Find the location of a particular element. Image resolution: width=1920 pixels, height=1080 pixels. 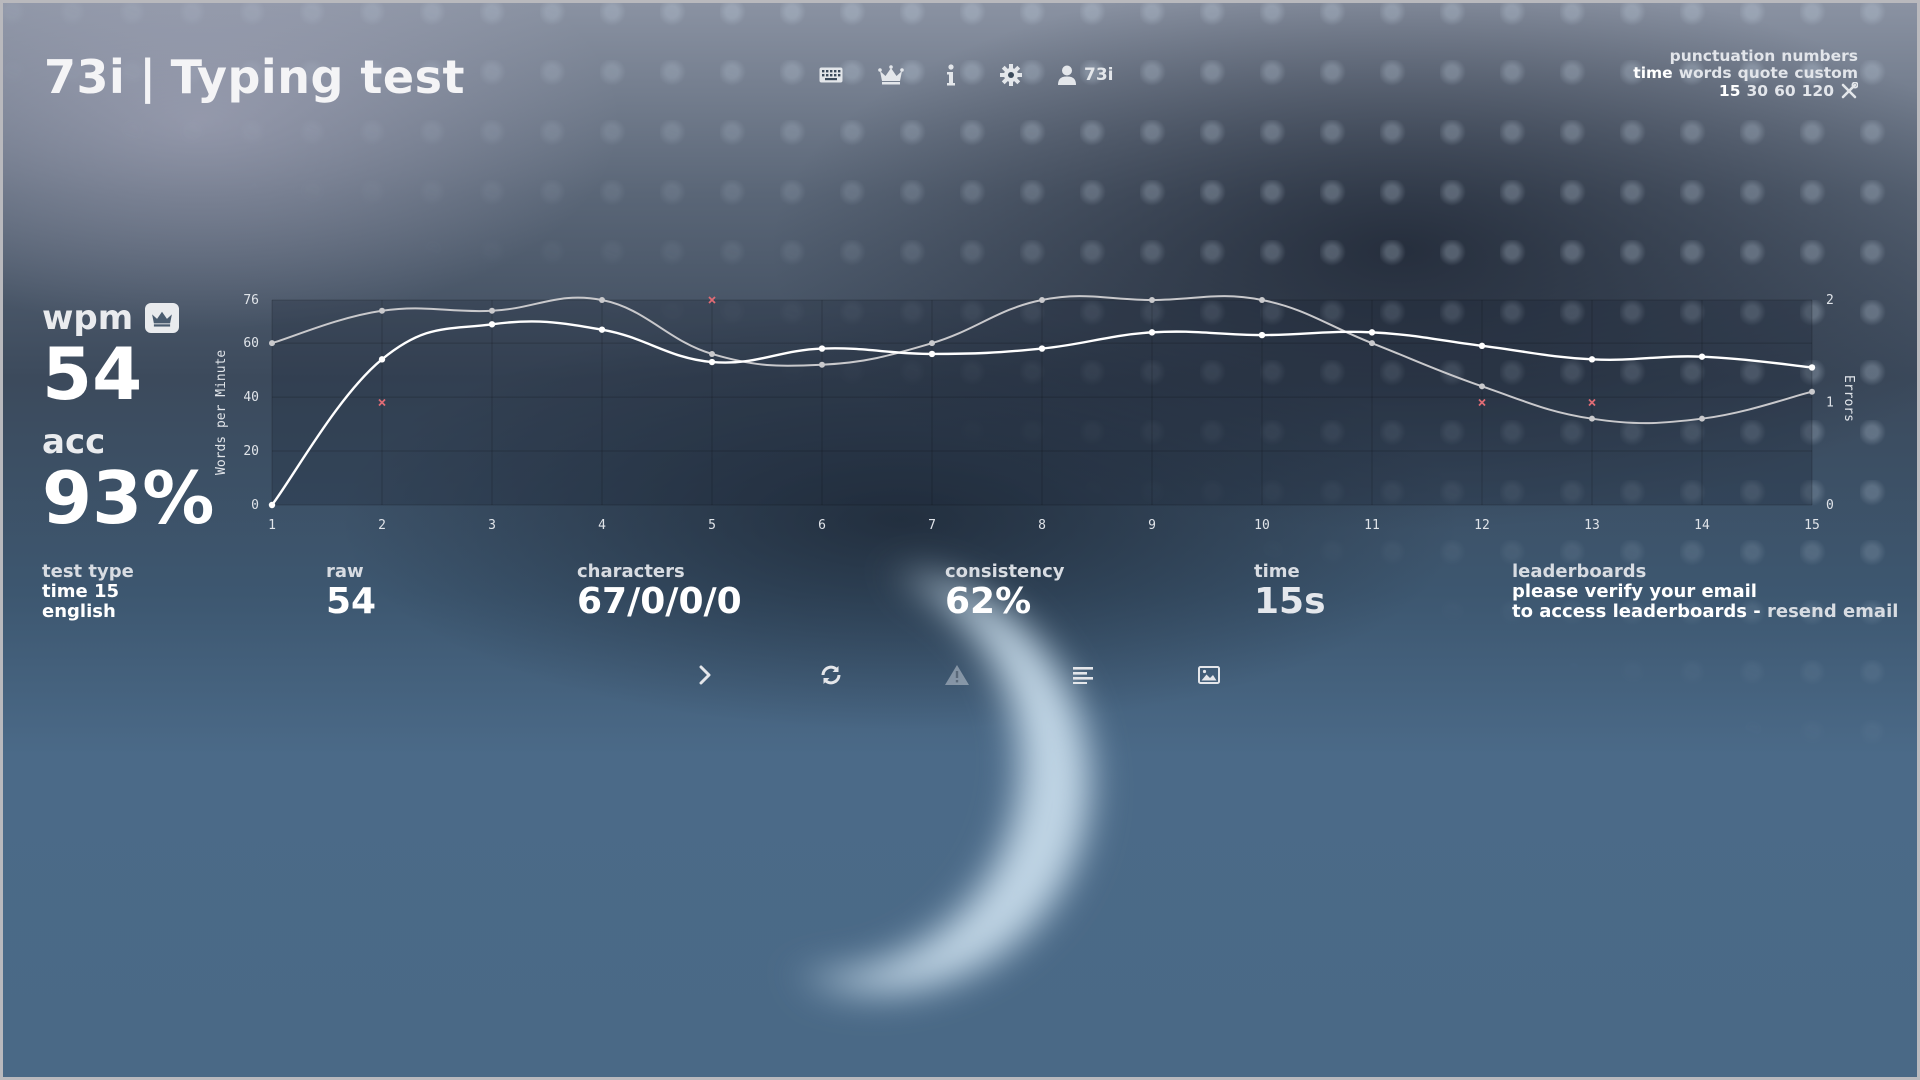

acc-label: acc is located at coordinates (74, 442).